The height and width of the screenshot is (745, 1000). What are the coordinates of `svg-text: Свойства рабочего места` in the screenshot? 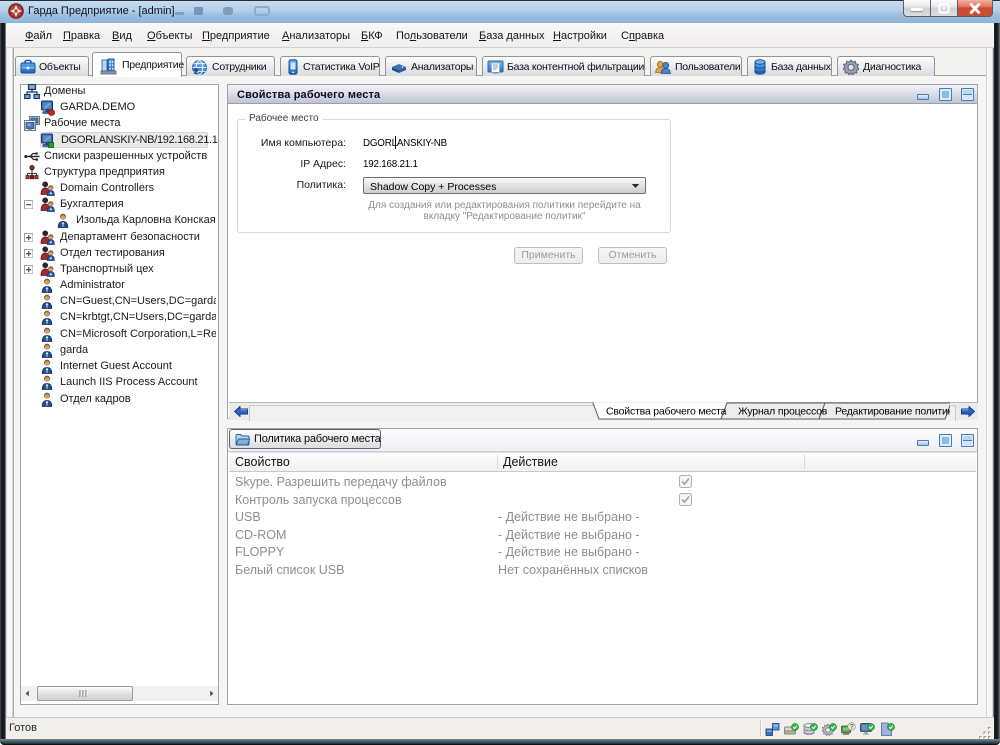 It's located at (666, 412).